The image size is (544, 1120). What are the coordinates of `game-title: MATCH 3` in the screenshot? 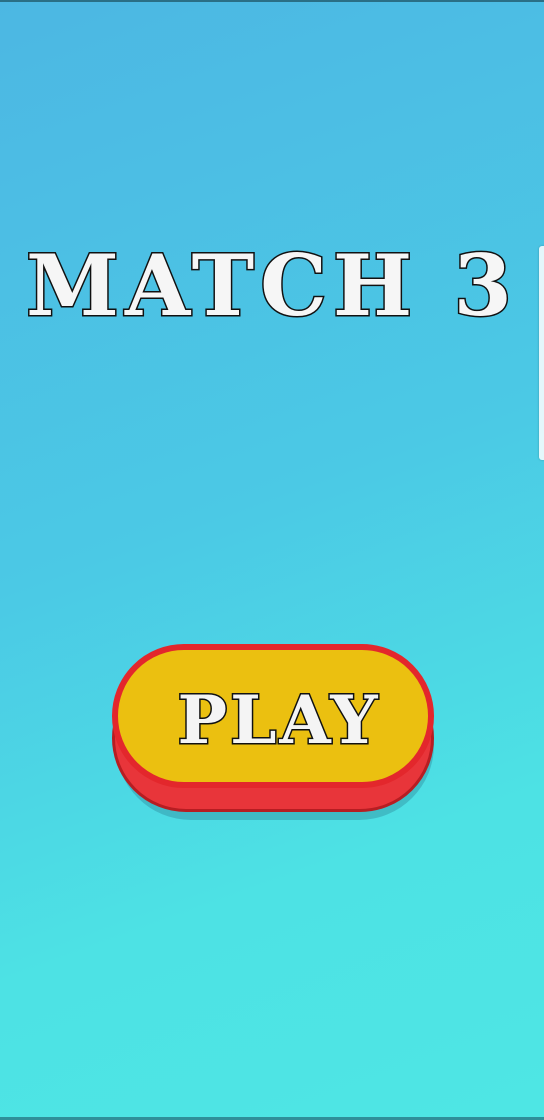 It's located at (271, 285).